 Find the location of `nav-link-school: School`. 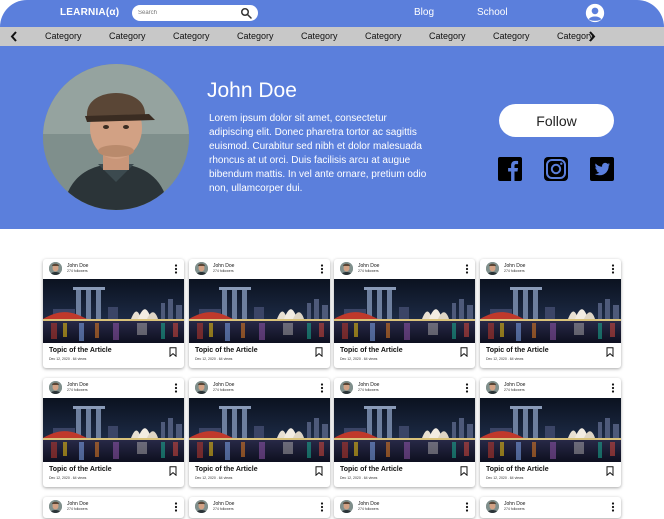

nav-link-school: School is located at coordinates (492, 12).